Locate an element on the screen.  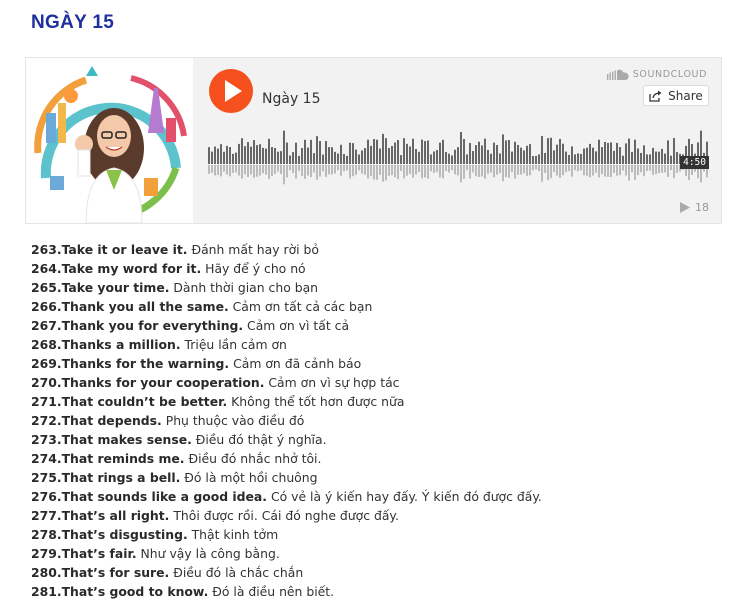
track-title: Ngày 15 is located at coordinates (291, 99).